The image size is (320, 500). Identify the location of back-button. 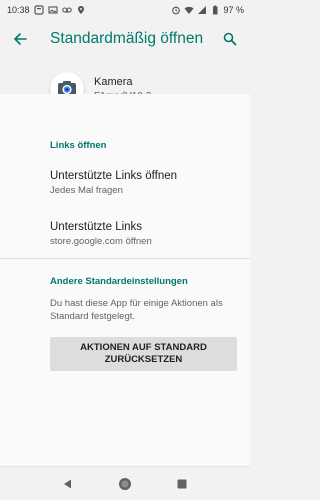
(20, 39).